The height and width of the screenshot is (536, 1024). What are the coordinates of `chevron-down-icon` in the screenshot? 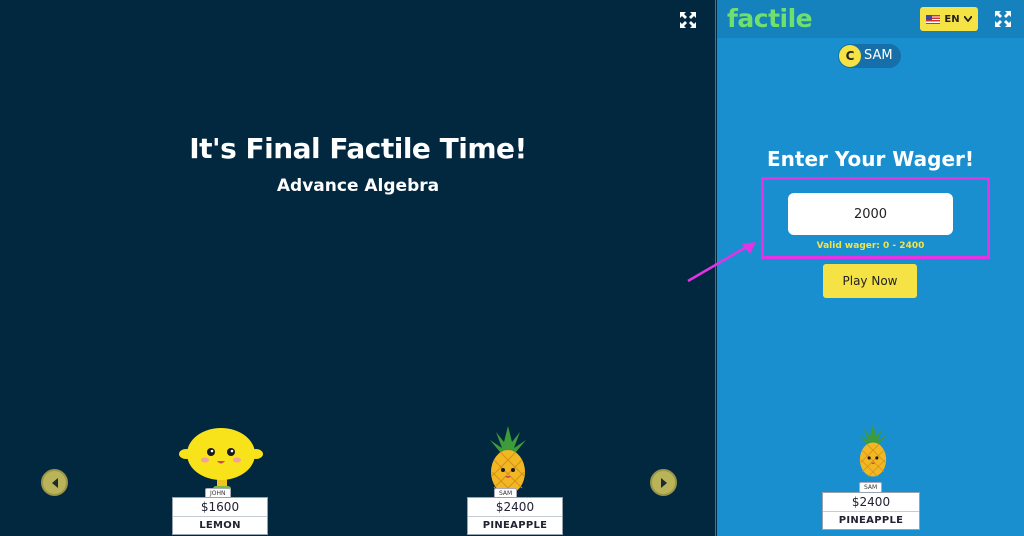 It's located at (967, 19).